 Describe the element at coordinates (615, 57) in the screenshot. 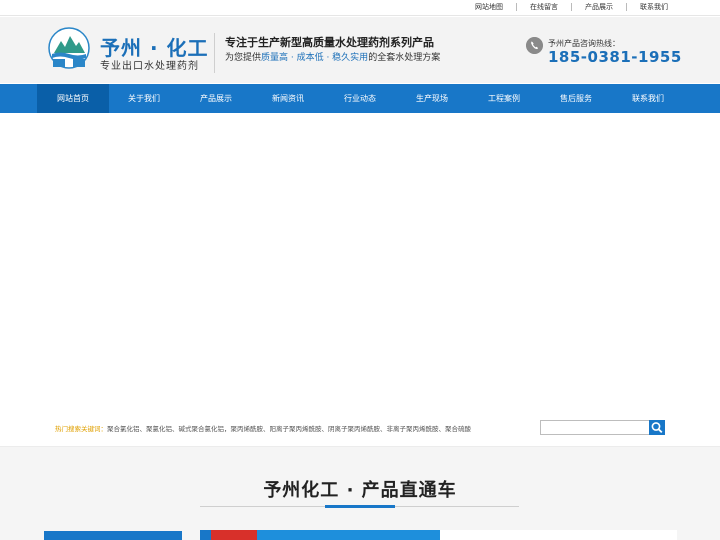

I see `hotline-number: 185-0381-1955` at that location.